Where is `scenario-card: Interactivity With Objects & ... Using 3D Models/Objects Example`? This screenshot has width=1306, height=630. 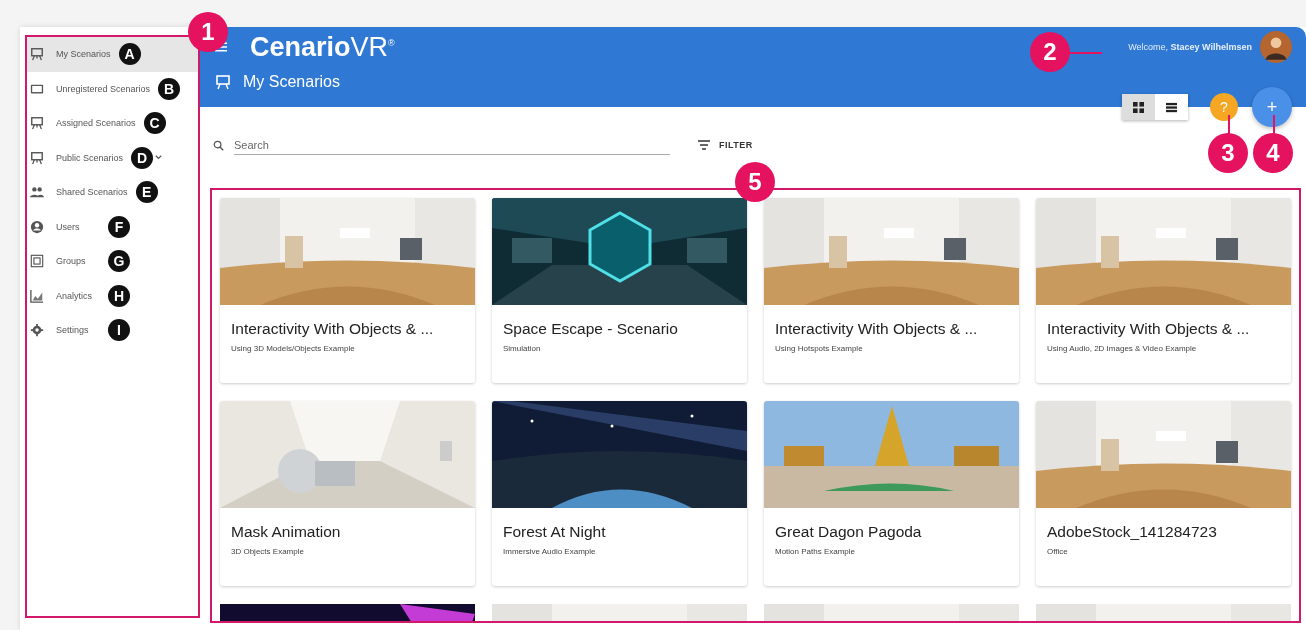
scenario-card: Interactivity With Objects & ... Using 3D Models/Objects Example is located at coordinates (347, 290).